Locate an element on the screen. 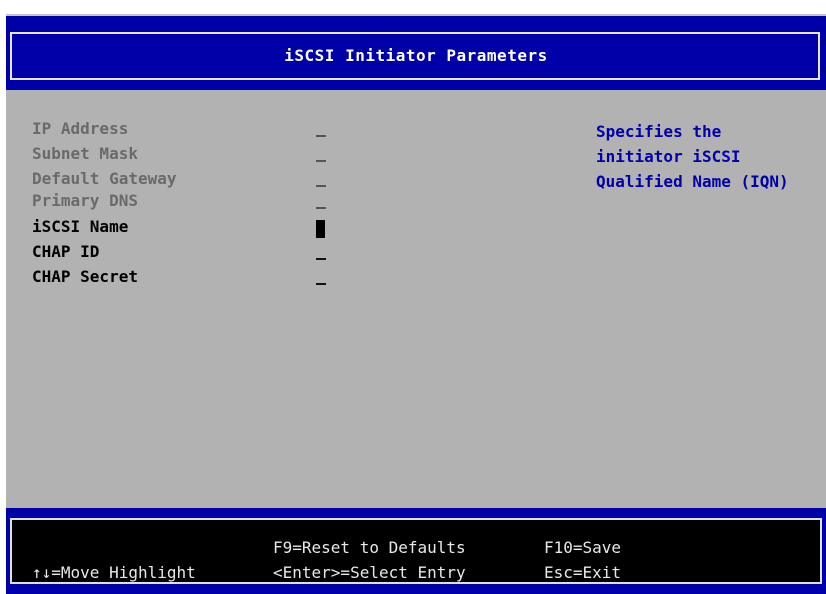 The height and width of the screenshot is (594, 826). default-gateway-field is located at coordinates (321, 186).